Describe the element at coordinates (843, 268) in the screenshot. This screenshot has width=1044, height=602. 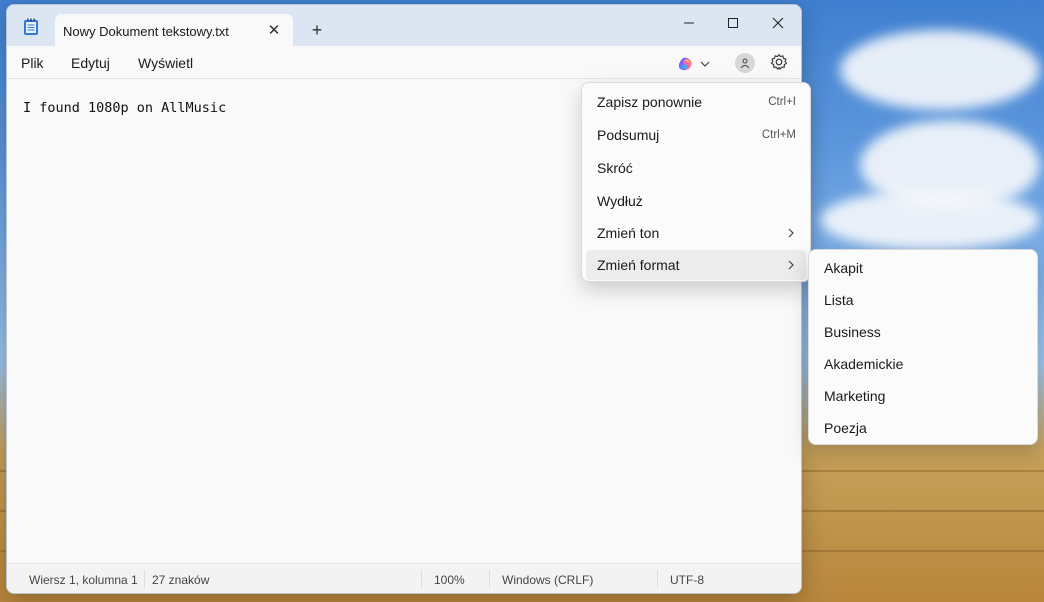
I see `submenu-item-label: Akapit` at that location.